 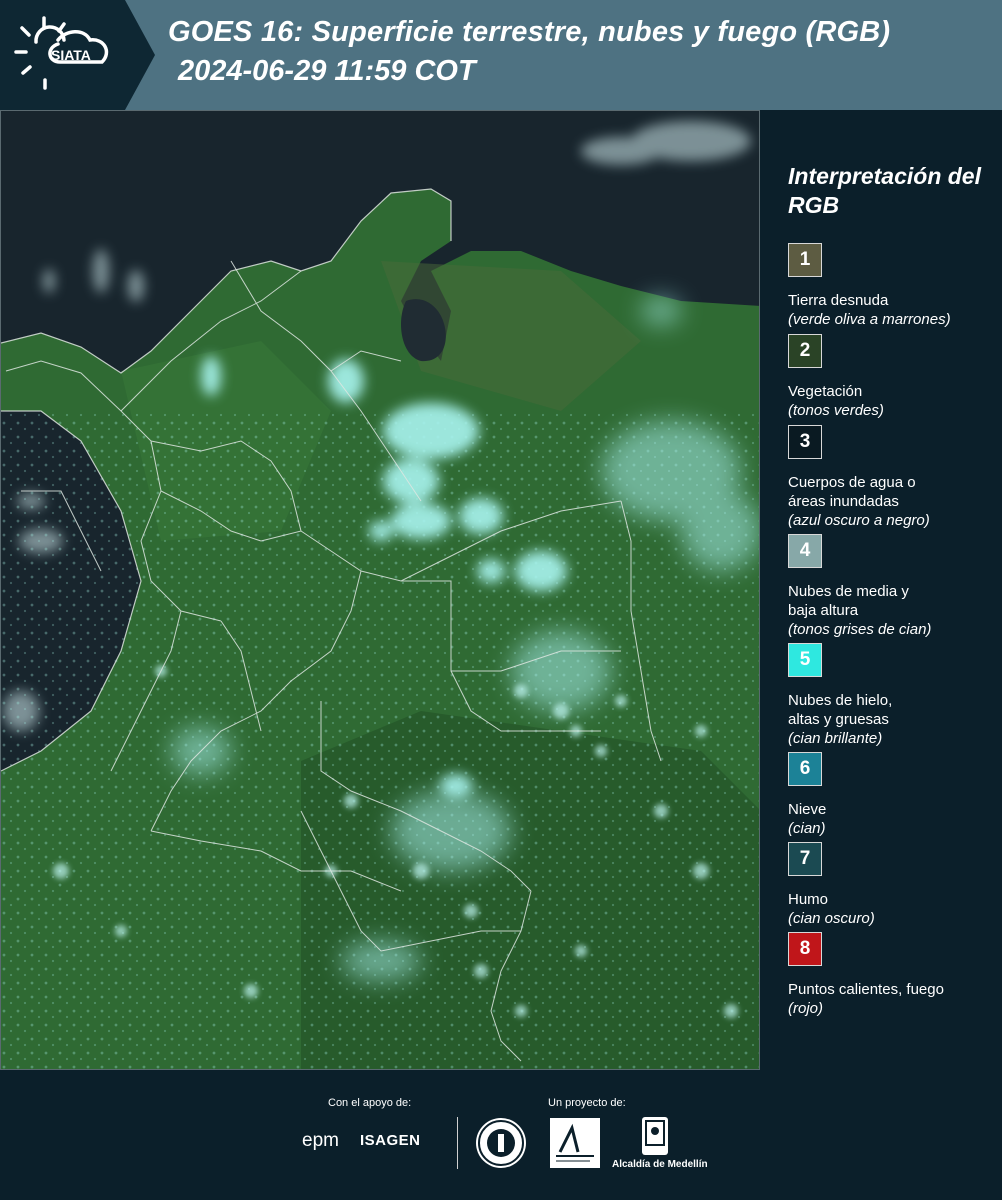 I want to click on alcaldia-shield-icon, so click(x=655, y=1136).